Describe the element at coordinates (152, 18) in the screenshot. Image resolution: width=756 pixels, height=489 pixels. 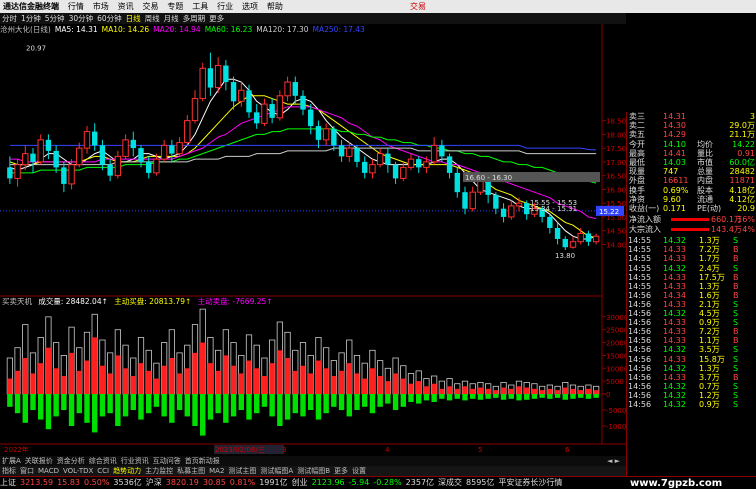
I see `period-tab: 周线` at that location.